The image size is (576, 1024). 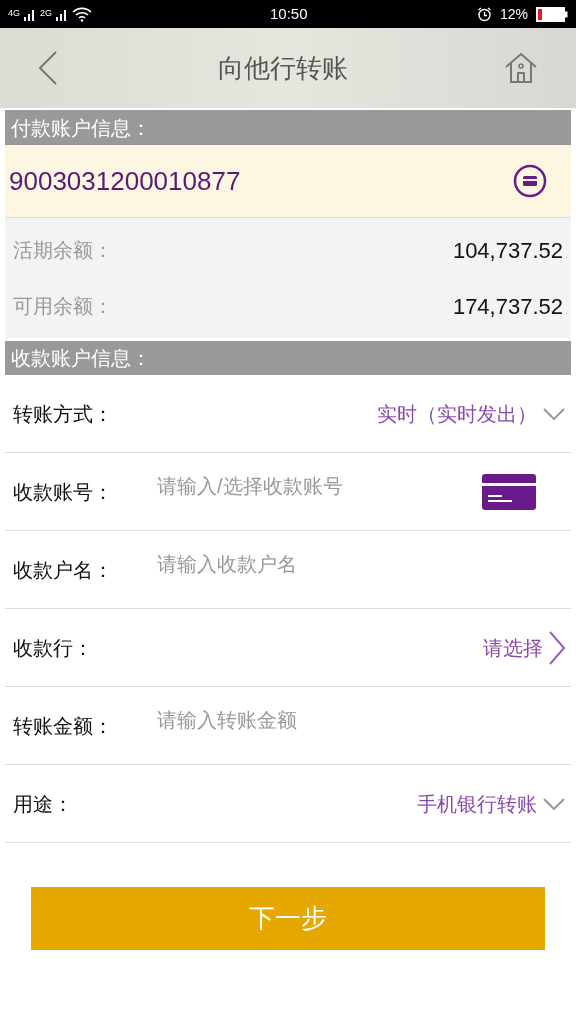 What do you see at coordinates (524, 647) in the screenshot?
I see `bank-picker: 请选择` at bounding box center [524, 647].